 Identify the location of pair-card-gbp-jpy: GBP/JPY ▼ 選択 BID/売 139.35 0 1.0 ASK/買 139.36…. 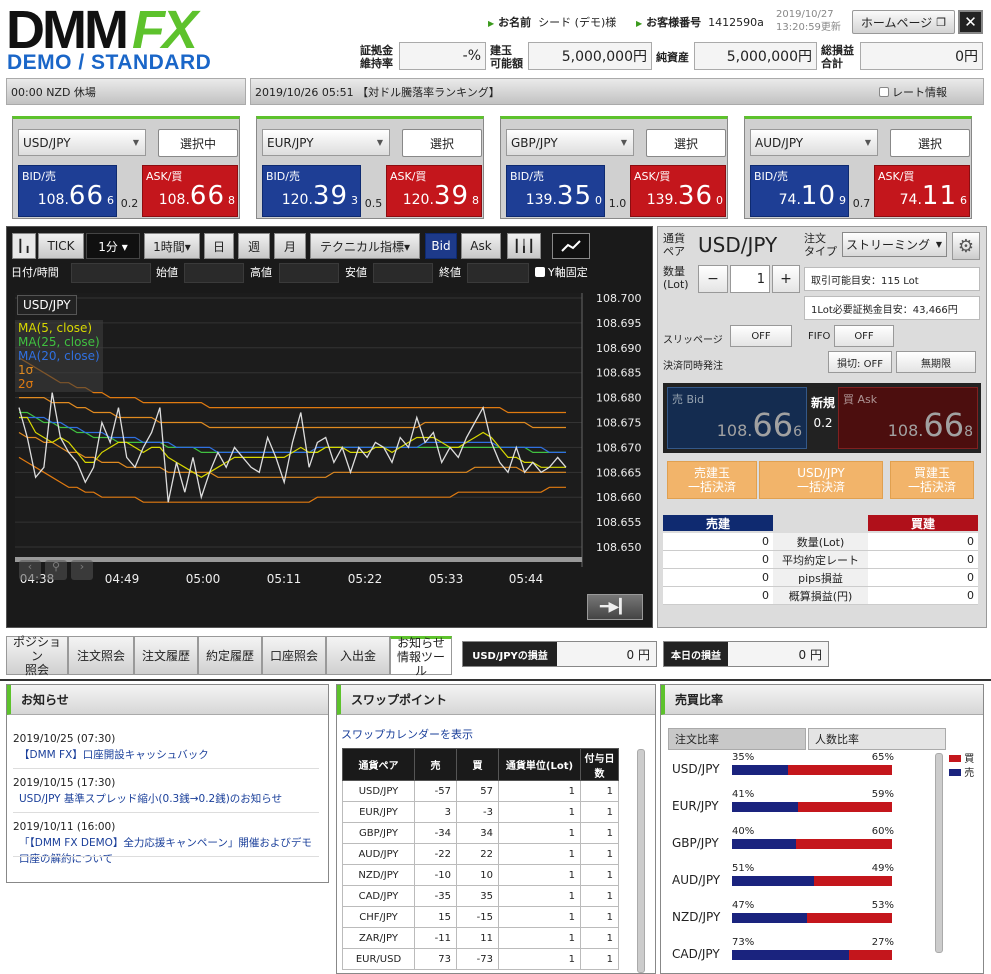
(614, 167).